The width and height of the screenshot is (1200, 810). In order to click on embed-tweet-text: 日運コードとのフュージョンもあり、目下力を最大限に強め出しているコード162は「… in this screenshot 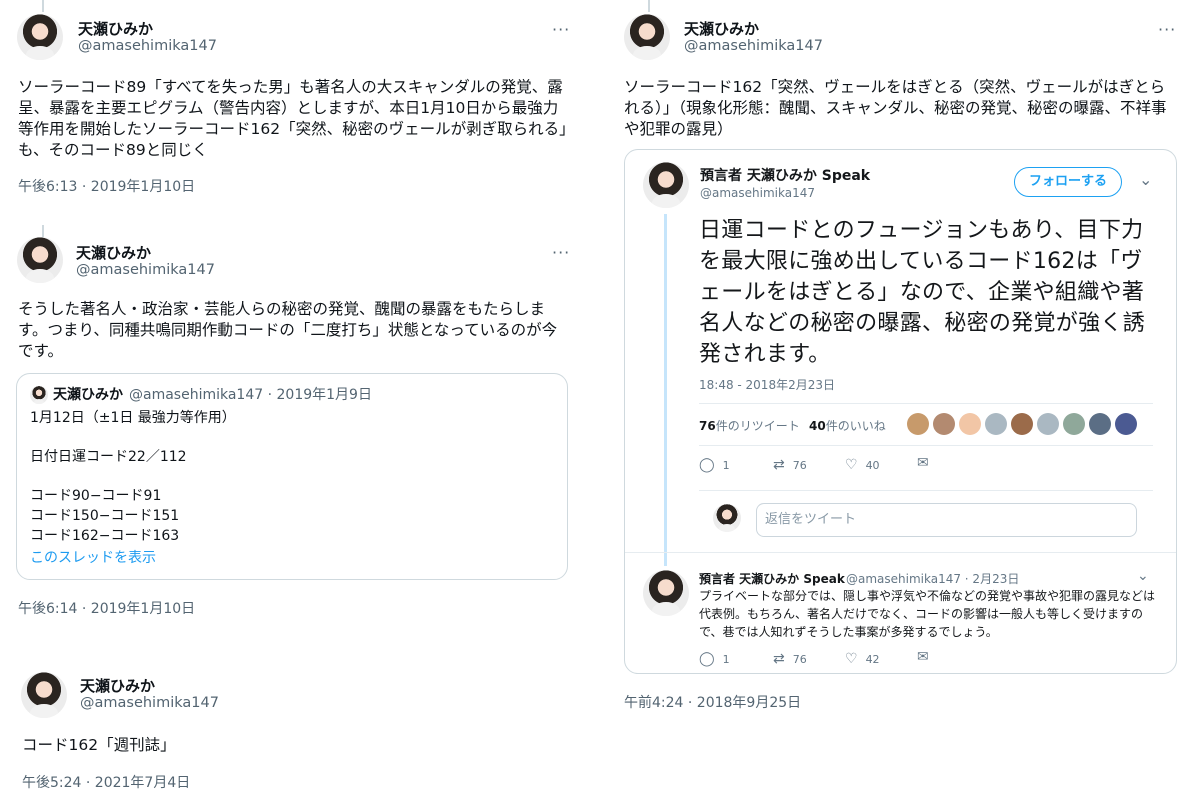, I will do `click(922, 292)`.